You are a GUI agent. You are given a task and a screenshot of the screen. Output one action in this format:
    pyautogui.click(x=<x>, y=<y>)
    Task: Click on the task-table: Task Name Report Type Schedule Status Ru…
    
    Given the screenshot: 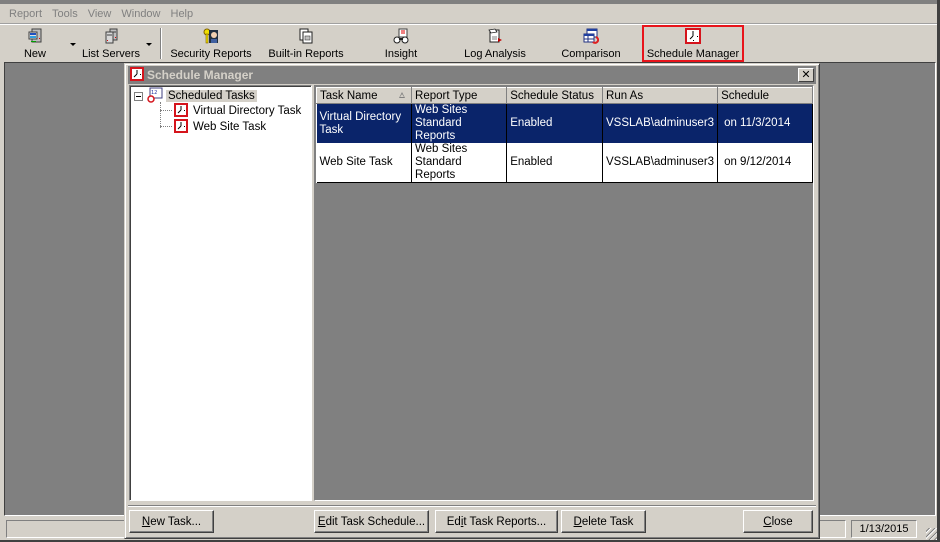 What is the action you would take?
    pyautogui.click(x=564, y=135)
    